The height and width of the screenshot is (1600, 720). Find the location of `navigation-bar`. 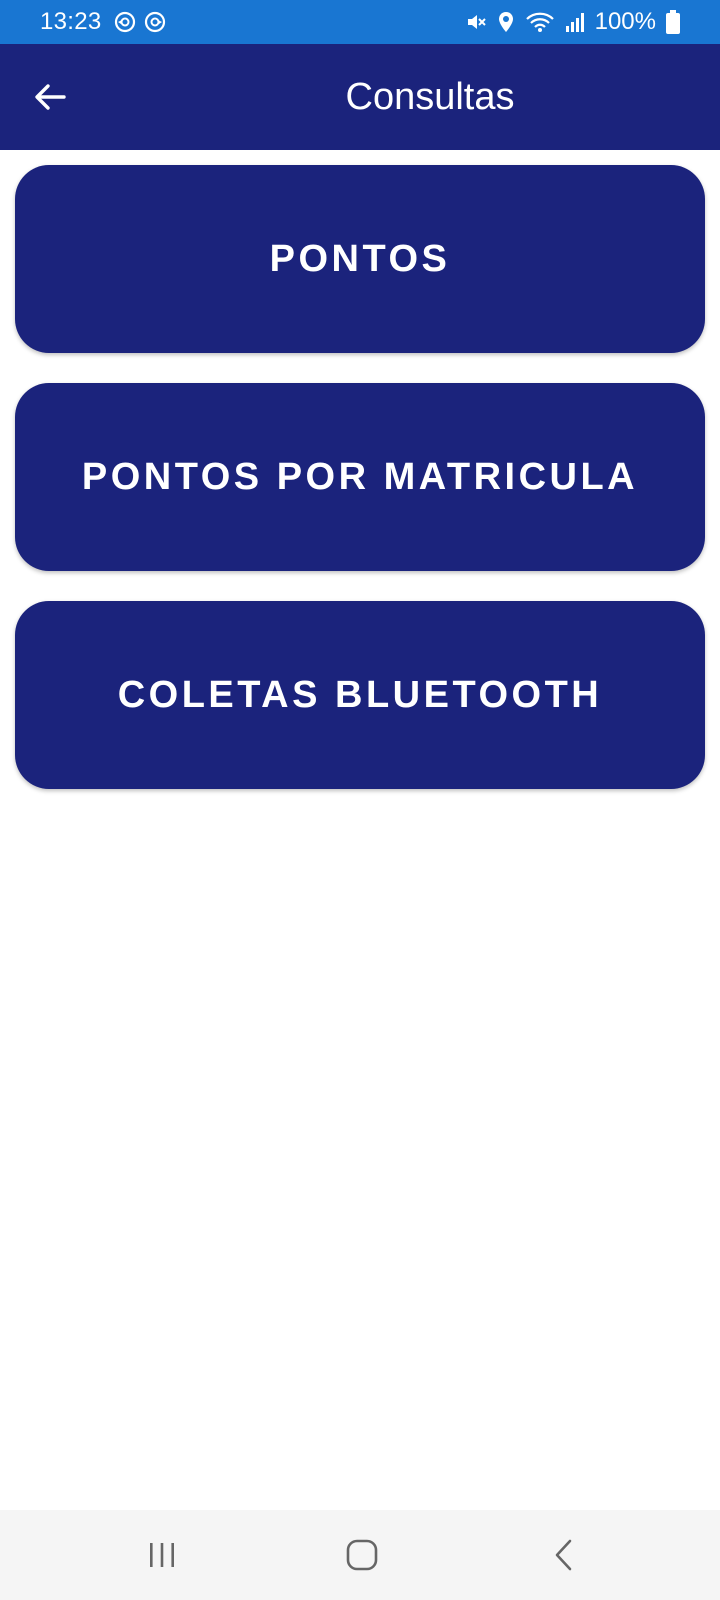

navigation-bar is located at coordinates (360, 1555).